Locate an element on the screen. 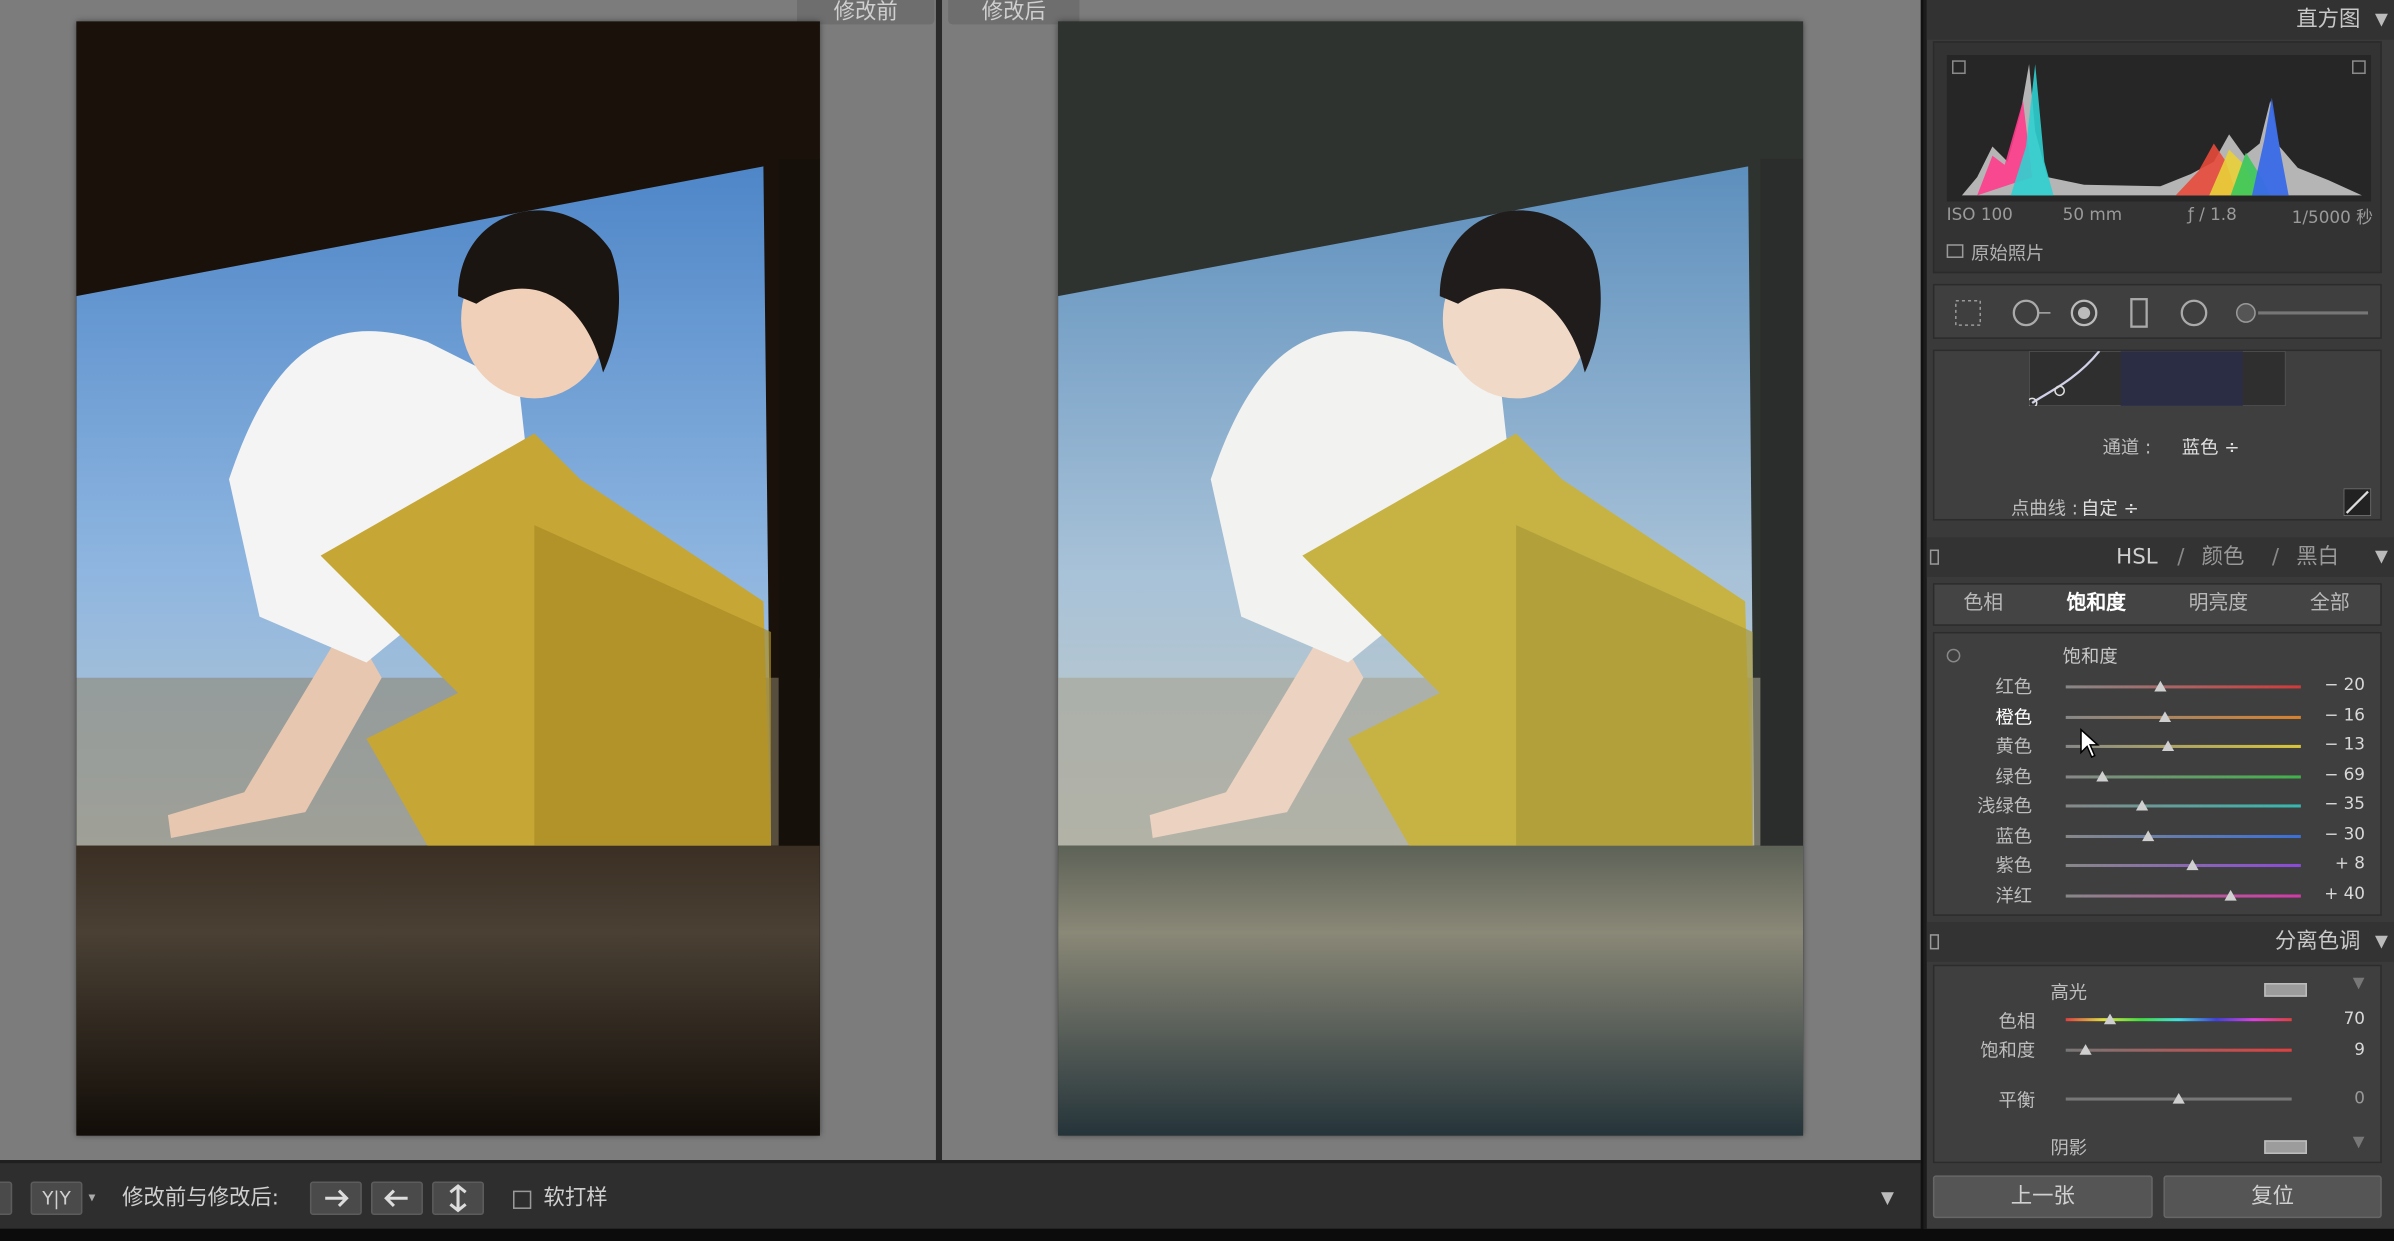 The image size is (2394, 1241). adjustment-brush-icon is located at coordinates (2302, 313).